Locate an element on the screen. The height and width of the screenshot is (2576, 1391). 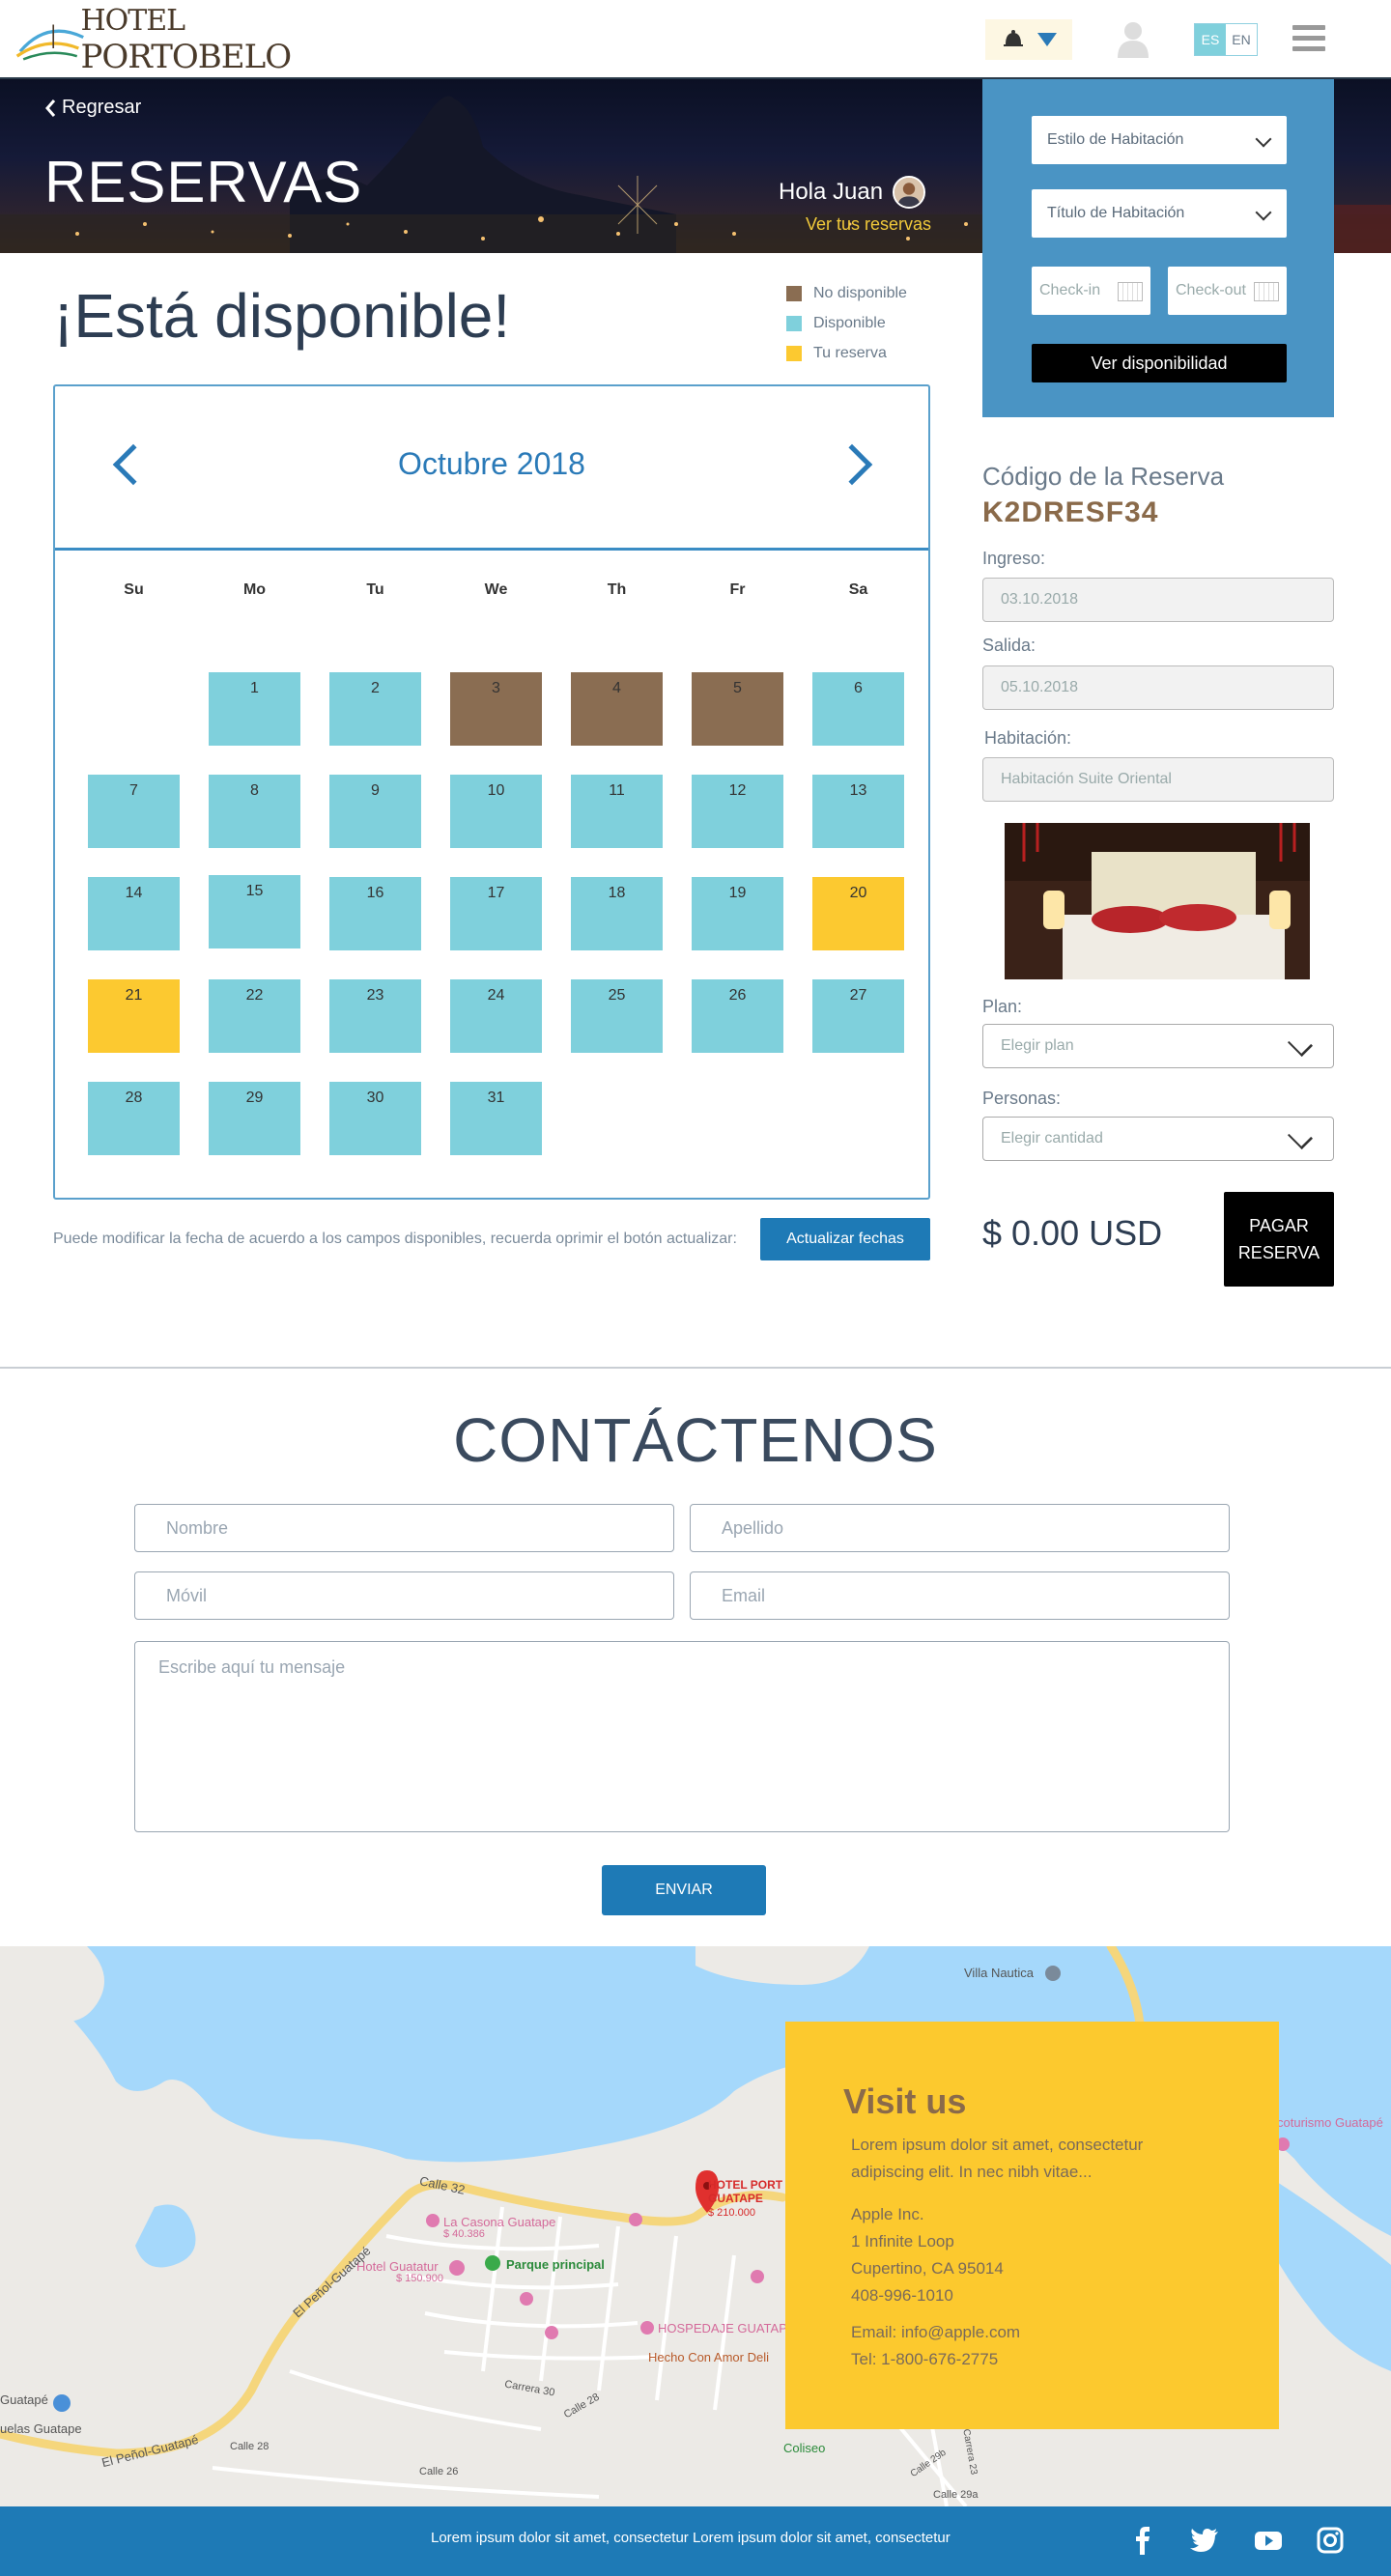
calendar-day: 12 is located at coordinates (738, 811).